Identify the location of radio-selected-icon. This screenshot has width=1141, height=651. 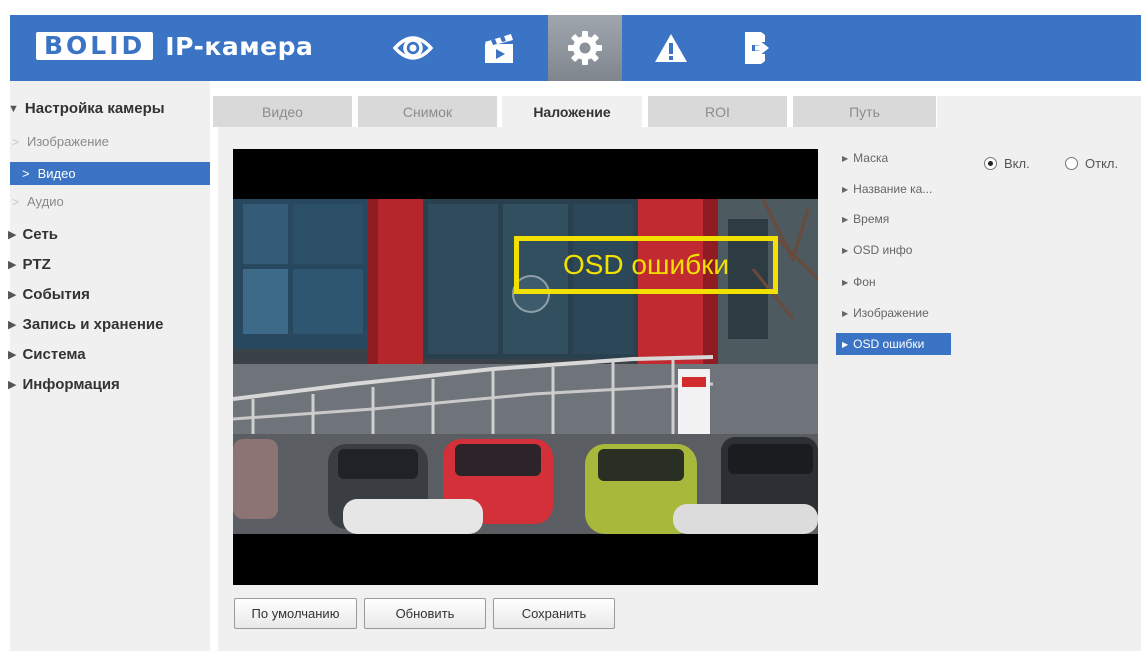
(990, 163).